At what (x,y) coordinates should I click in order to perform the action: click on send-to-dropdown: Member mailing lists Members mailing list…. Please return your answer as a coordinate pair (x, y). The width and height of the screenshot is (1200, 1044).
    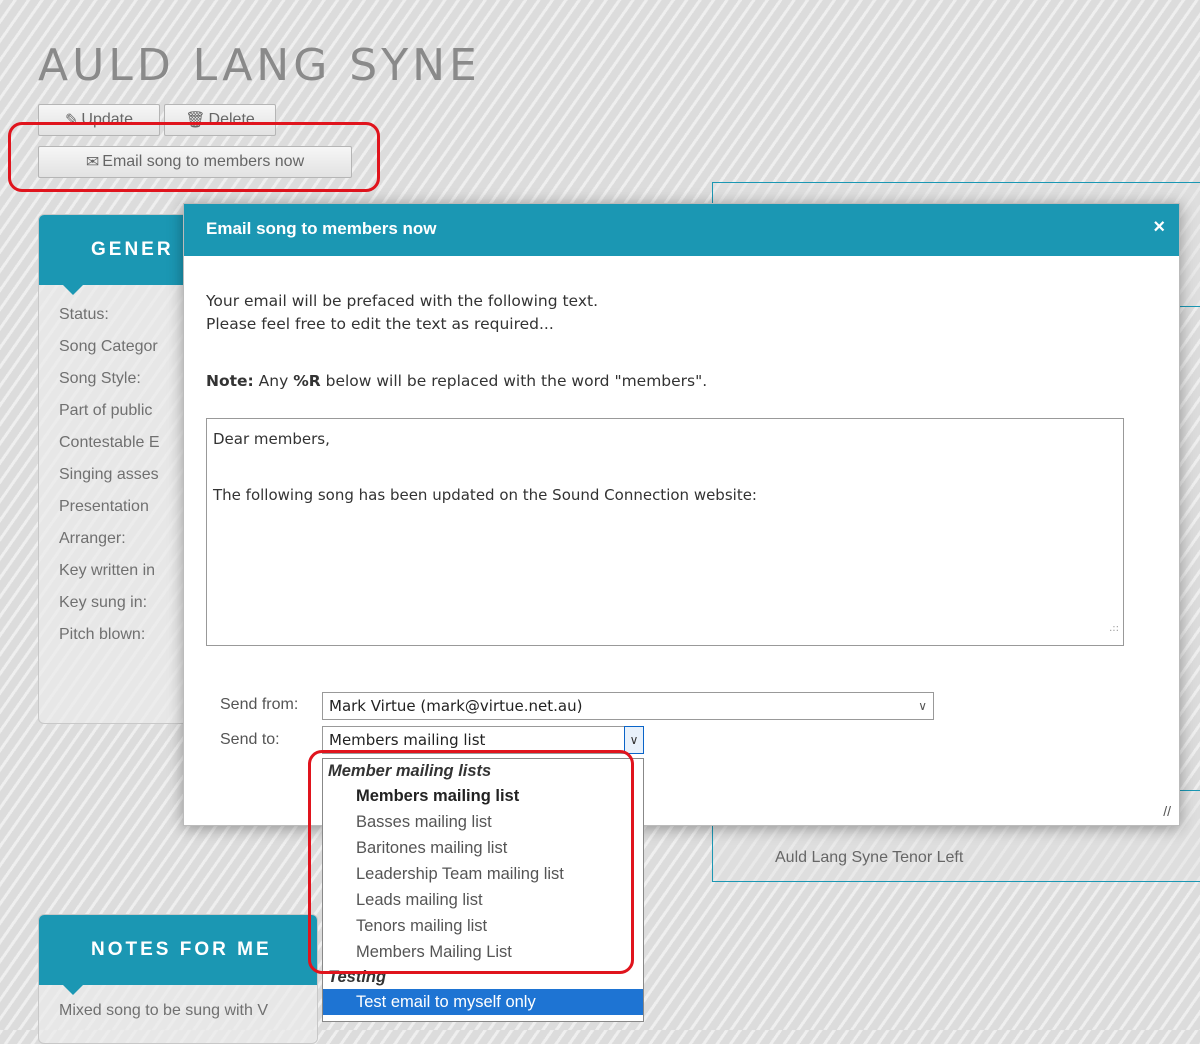
    Looking at the image, I should click on (483, 890).